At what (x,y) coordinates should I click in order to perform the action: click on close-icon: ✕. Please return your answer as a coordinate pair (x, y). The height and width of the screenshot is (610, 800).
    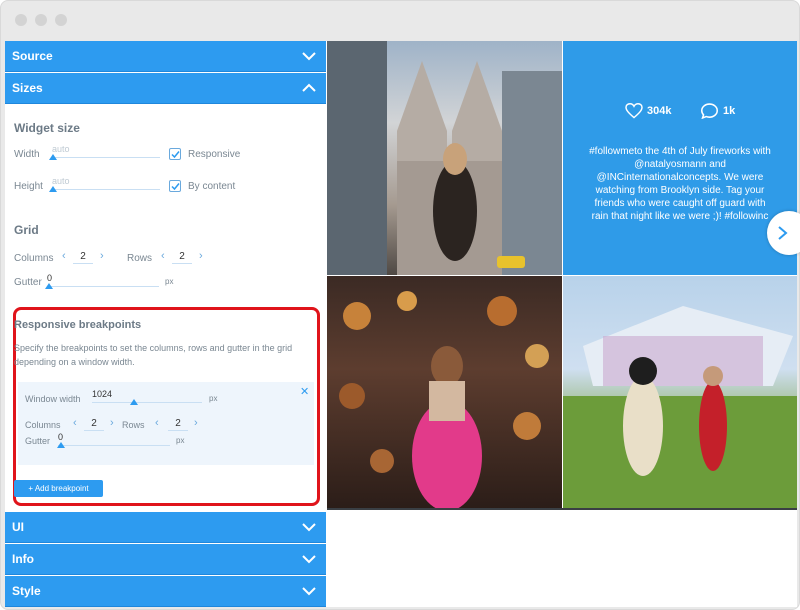
    Looking at the image, I should click on (304, 391).